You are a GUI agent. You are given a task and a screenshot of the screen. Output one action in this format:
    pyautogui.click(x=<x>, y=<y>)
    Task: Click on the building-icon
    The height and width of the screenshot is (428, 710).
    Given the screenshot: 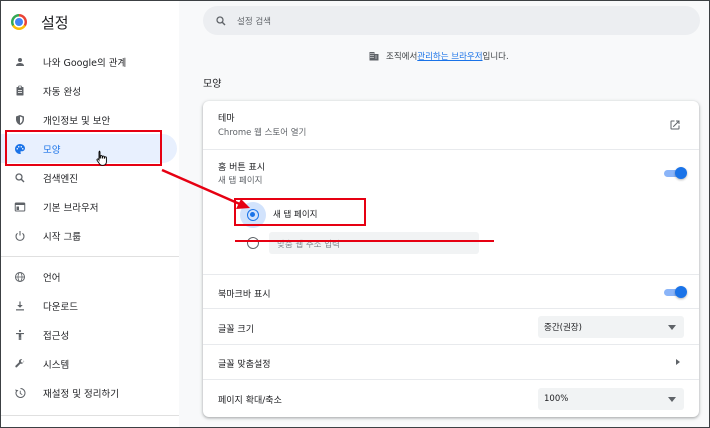 What is the action you would take?
    pyautogui.click(x=374, y=56)
    